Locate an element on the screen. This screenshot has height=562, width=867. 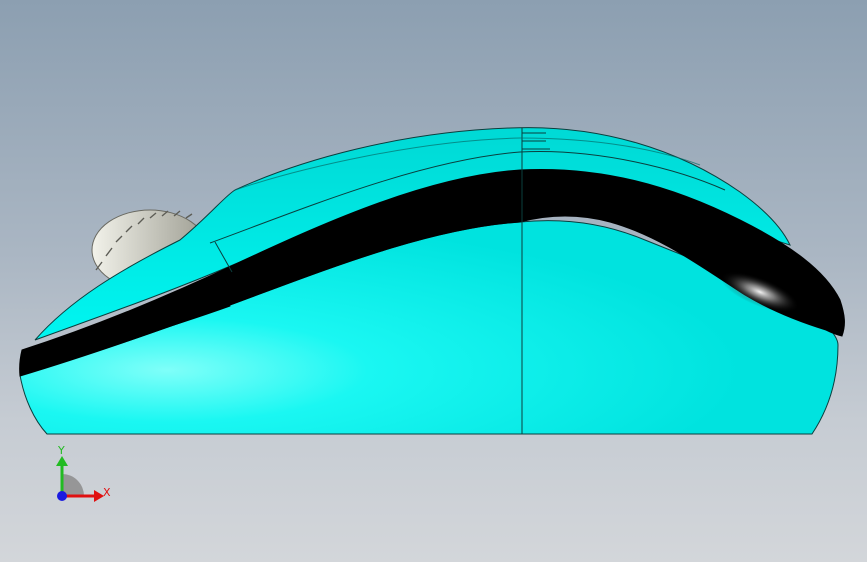
y-axis-label: Y is located at coordinates (61, 450).